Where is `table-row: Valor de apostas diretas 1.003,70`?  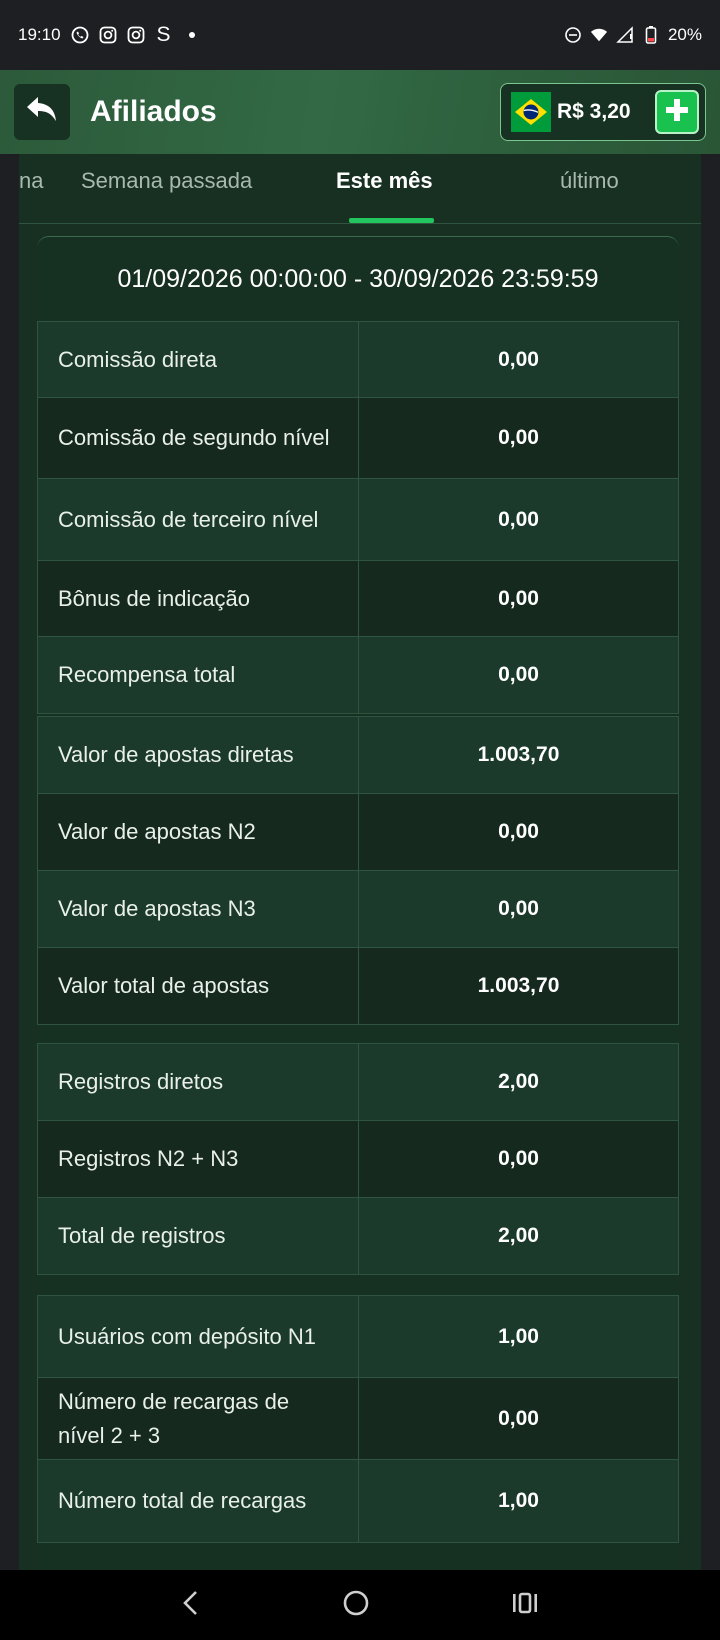 table-row: Valor de apostas diretas 1.003,70 is located at coordinates (358, 755).